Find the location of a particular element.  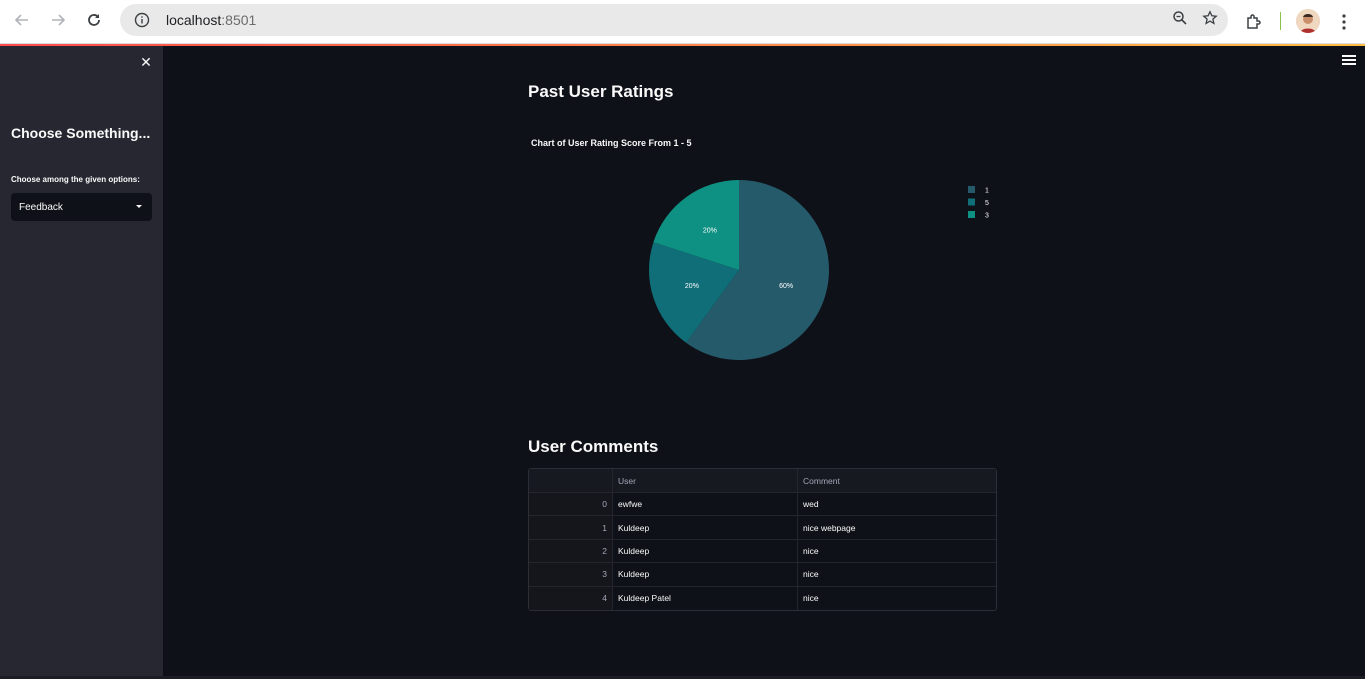

bookmark-star-icon is located at coordinates (1210, 20).